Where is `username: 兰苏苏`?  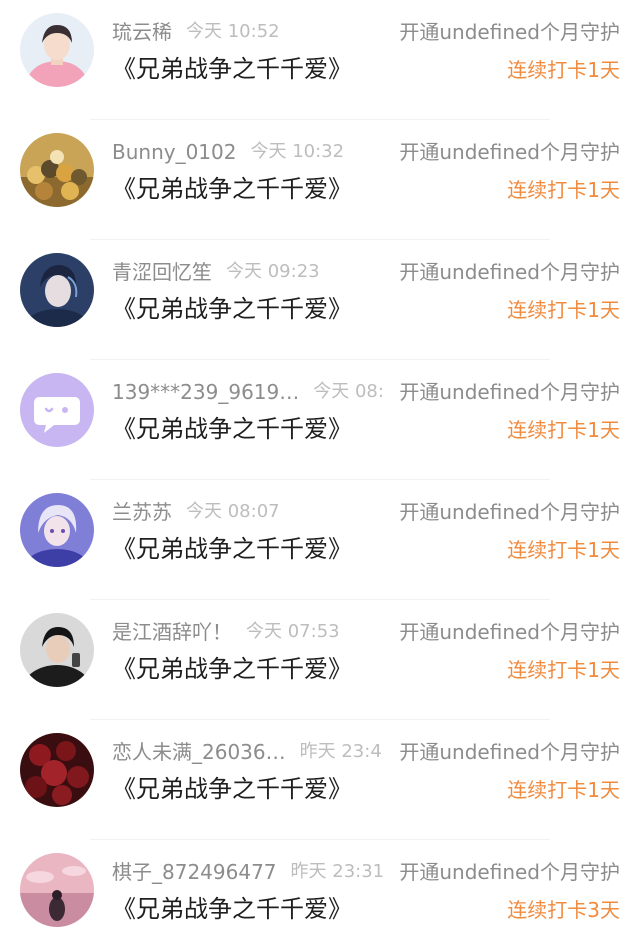 username: 兰苏苏 is located at coordinates (142, 512).